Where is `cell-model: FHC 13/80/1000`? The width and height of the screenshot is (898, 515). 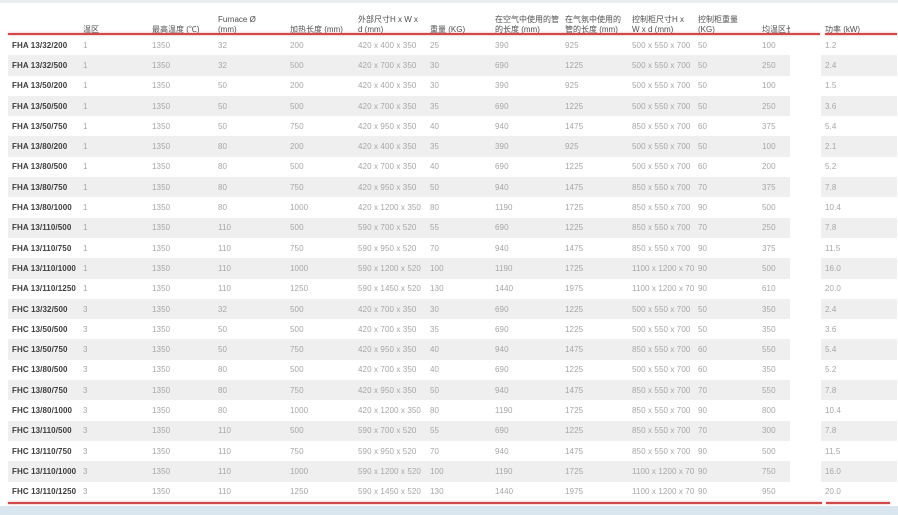
cell-model: FHC 13/80/1000 is located at coordinates (42, 410).